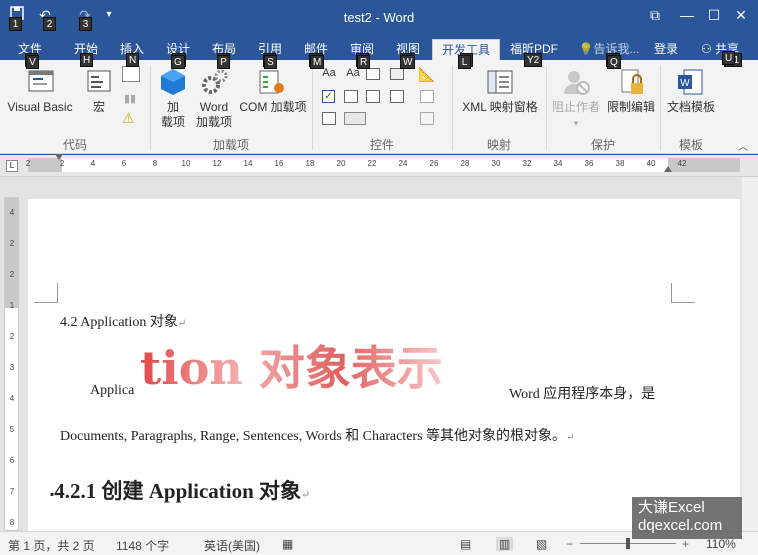 The image size is (758, 555). I want to click on ruler-tick-label: 26, so click(434, 163).